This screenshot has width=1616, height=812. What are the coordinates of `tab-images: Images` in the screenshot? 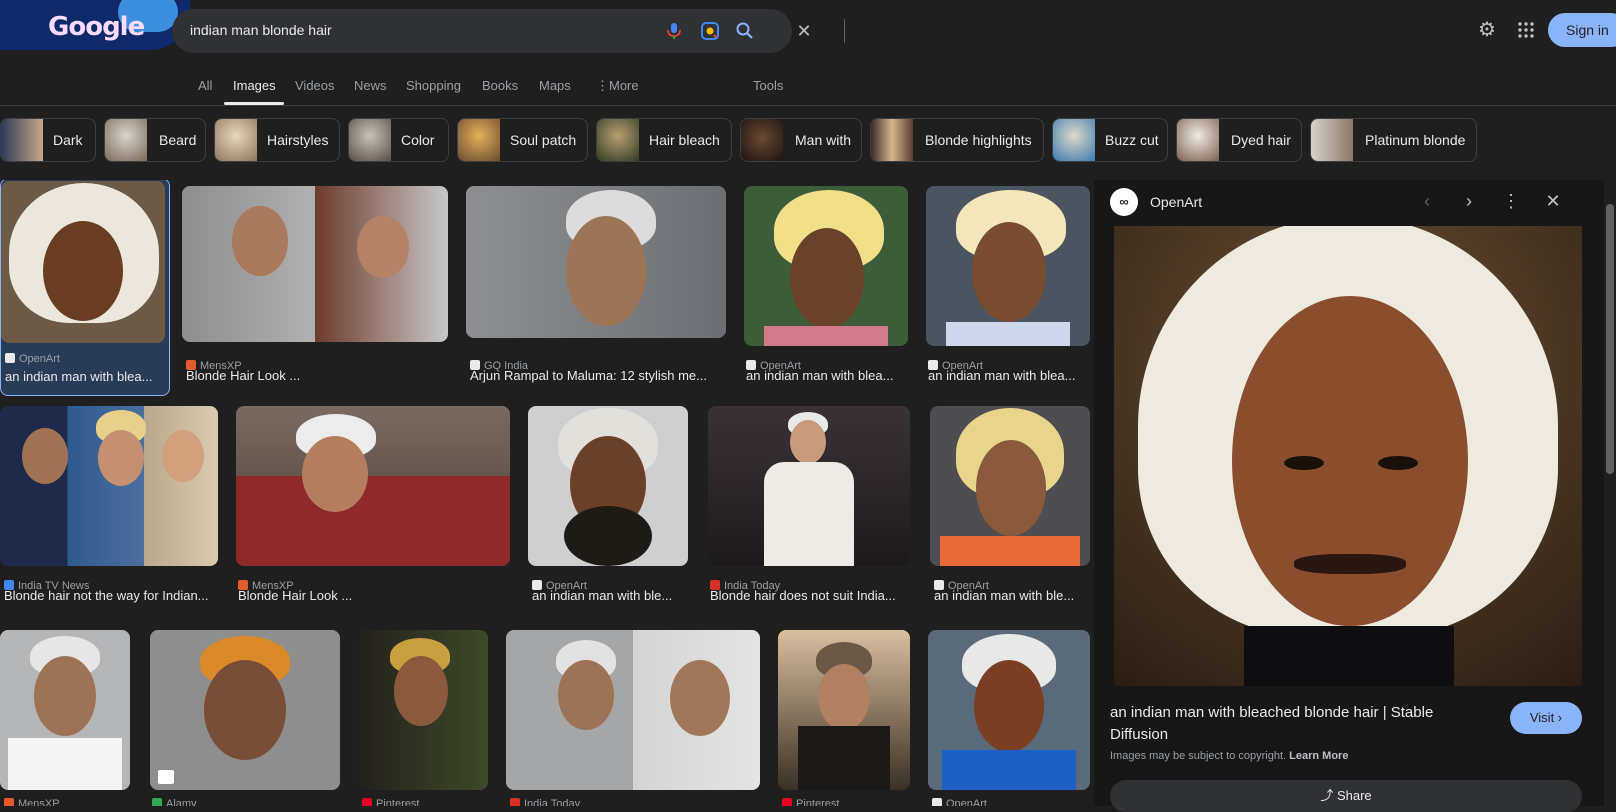 It's located at (254, 85).